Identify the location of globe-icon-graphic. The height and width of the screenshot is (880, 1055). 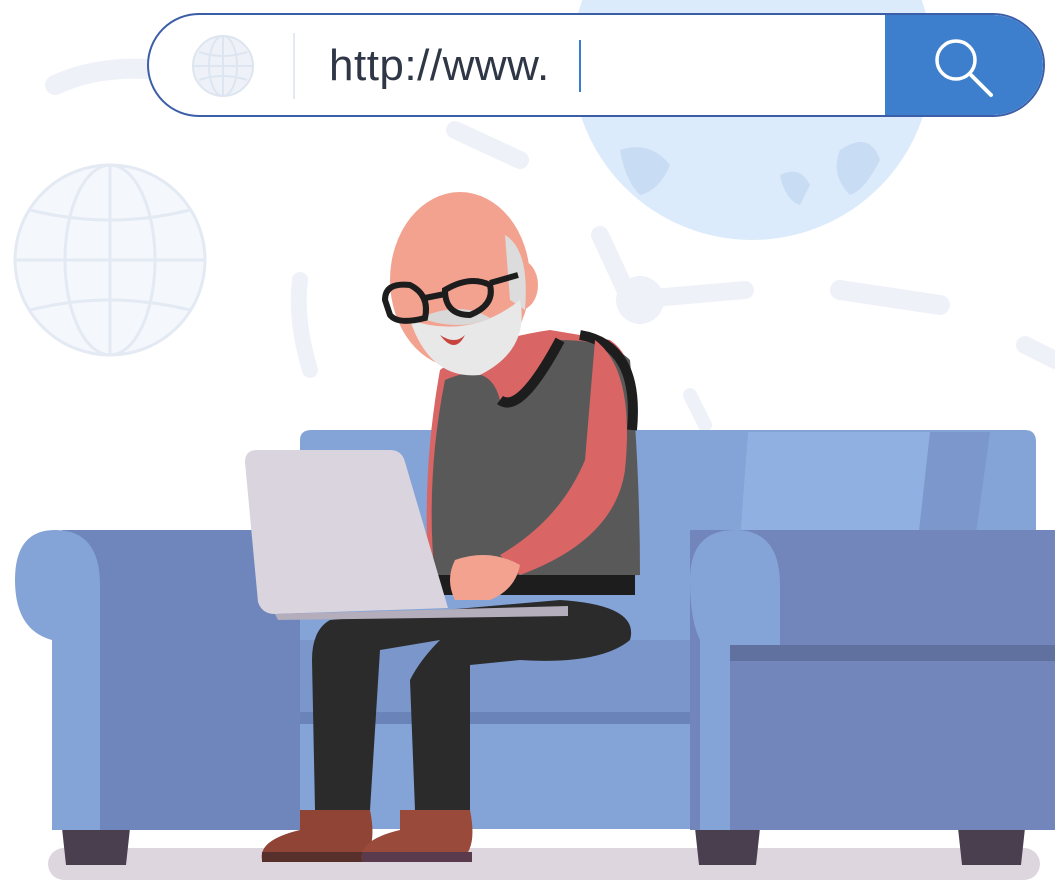
(223, 66).